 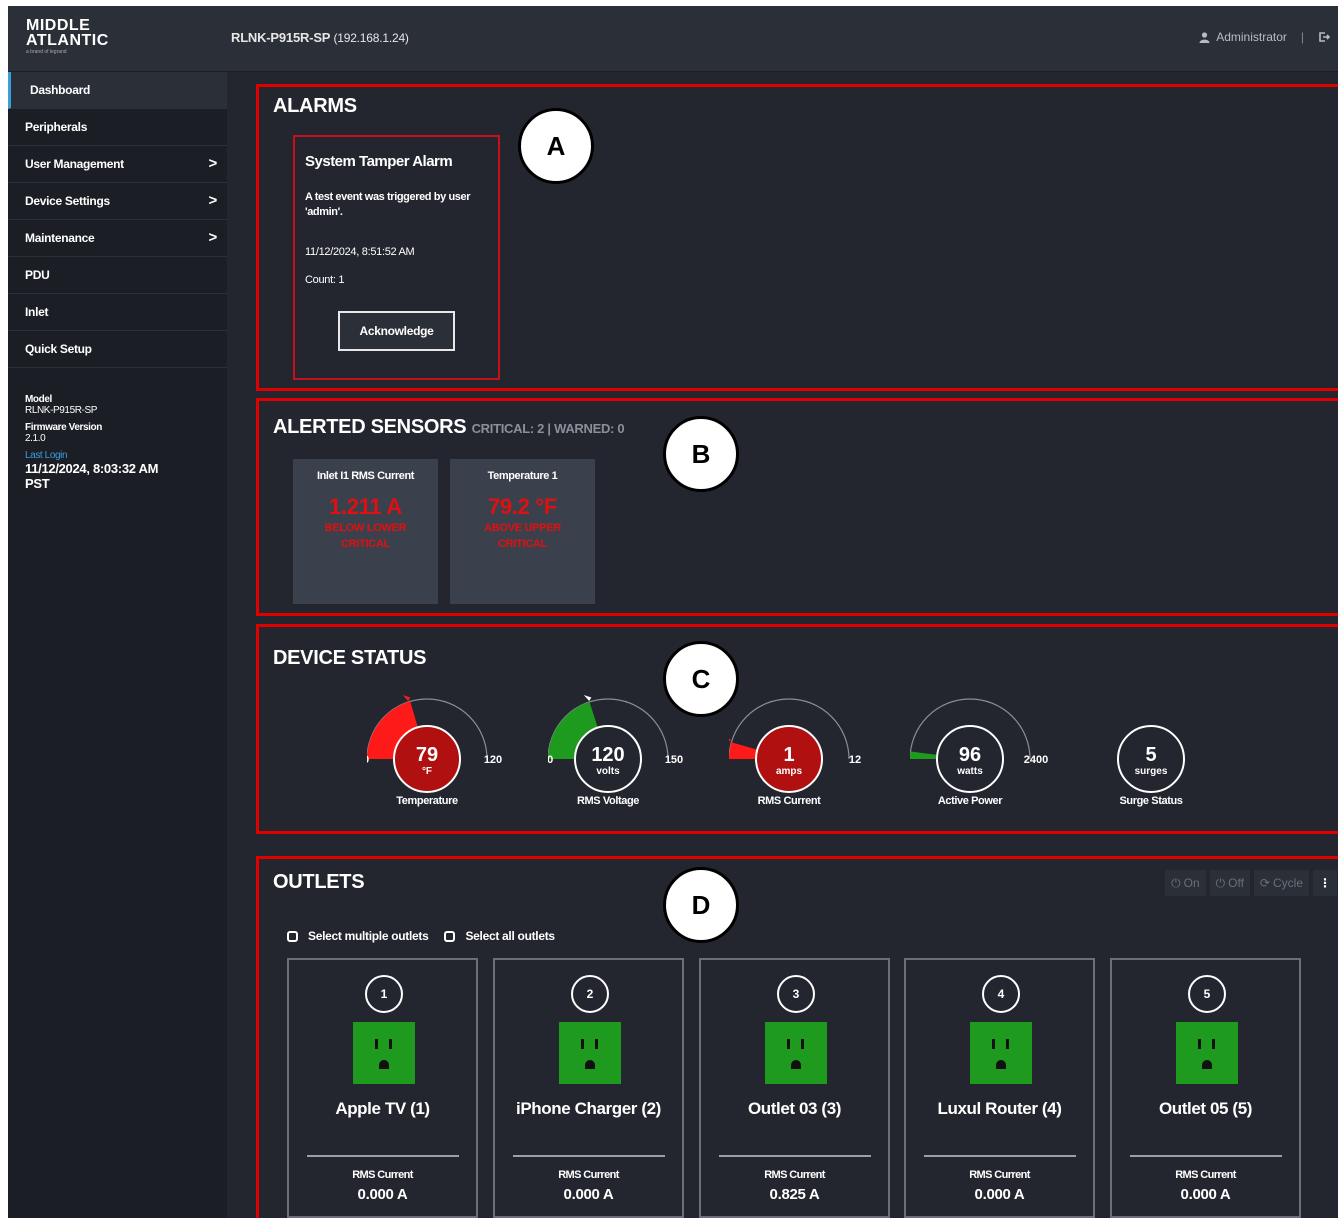 I want to click on firmware-label: Firmware Version, so click(x=63, y=427).